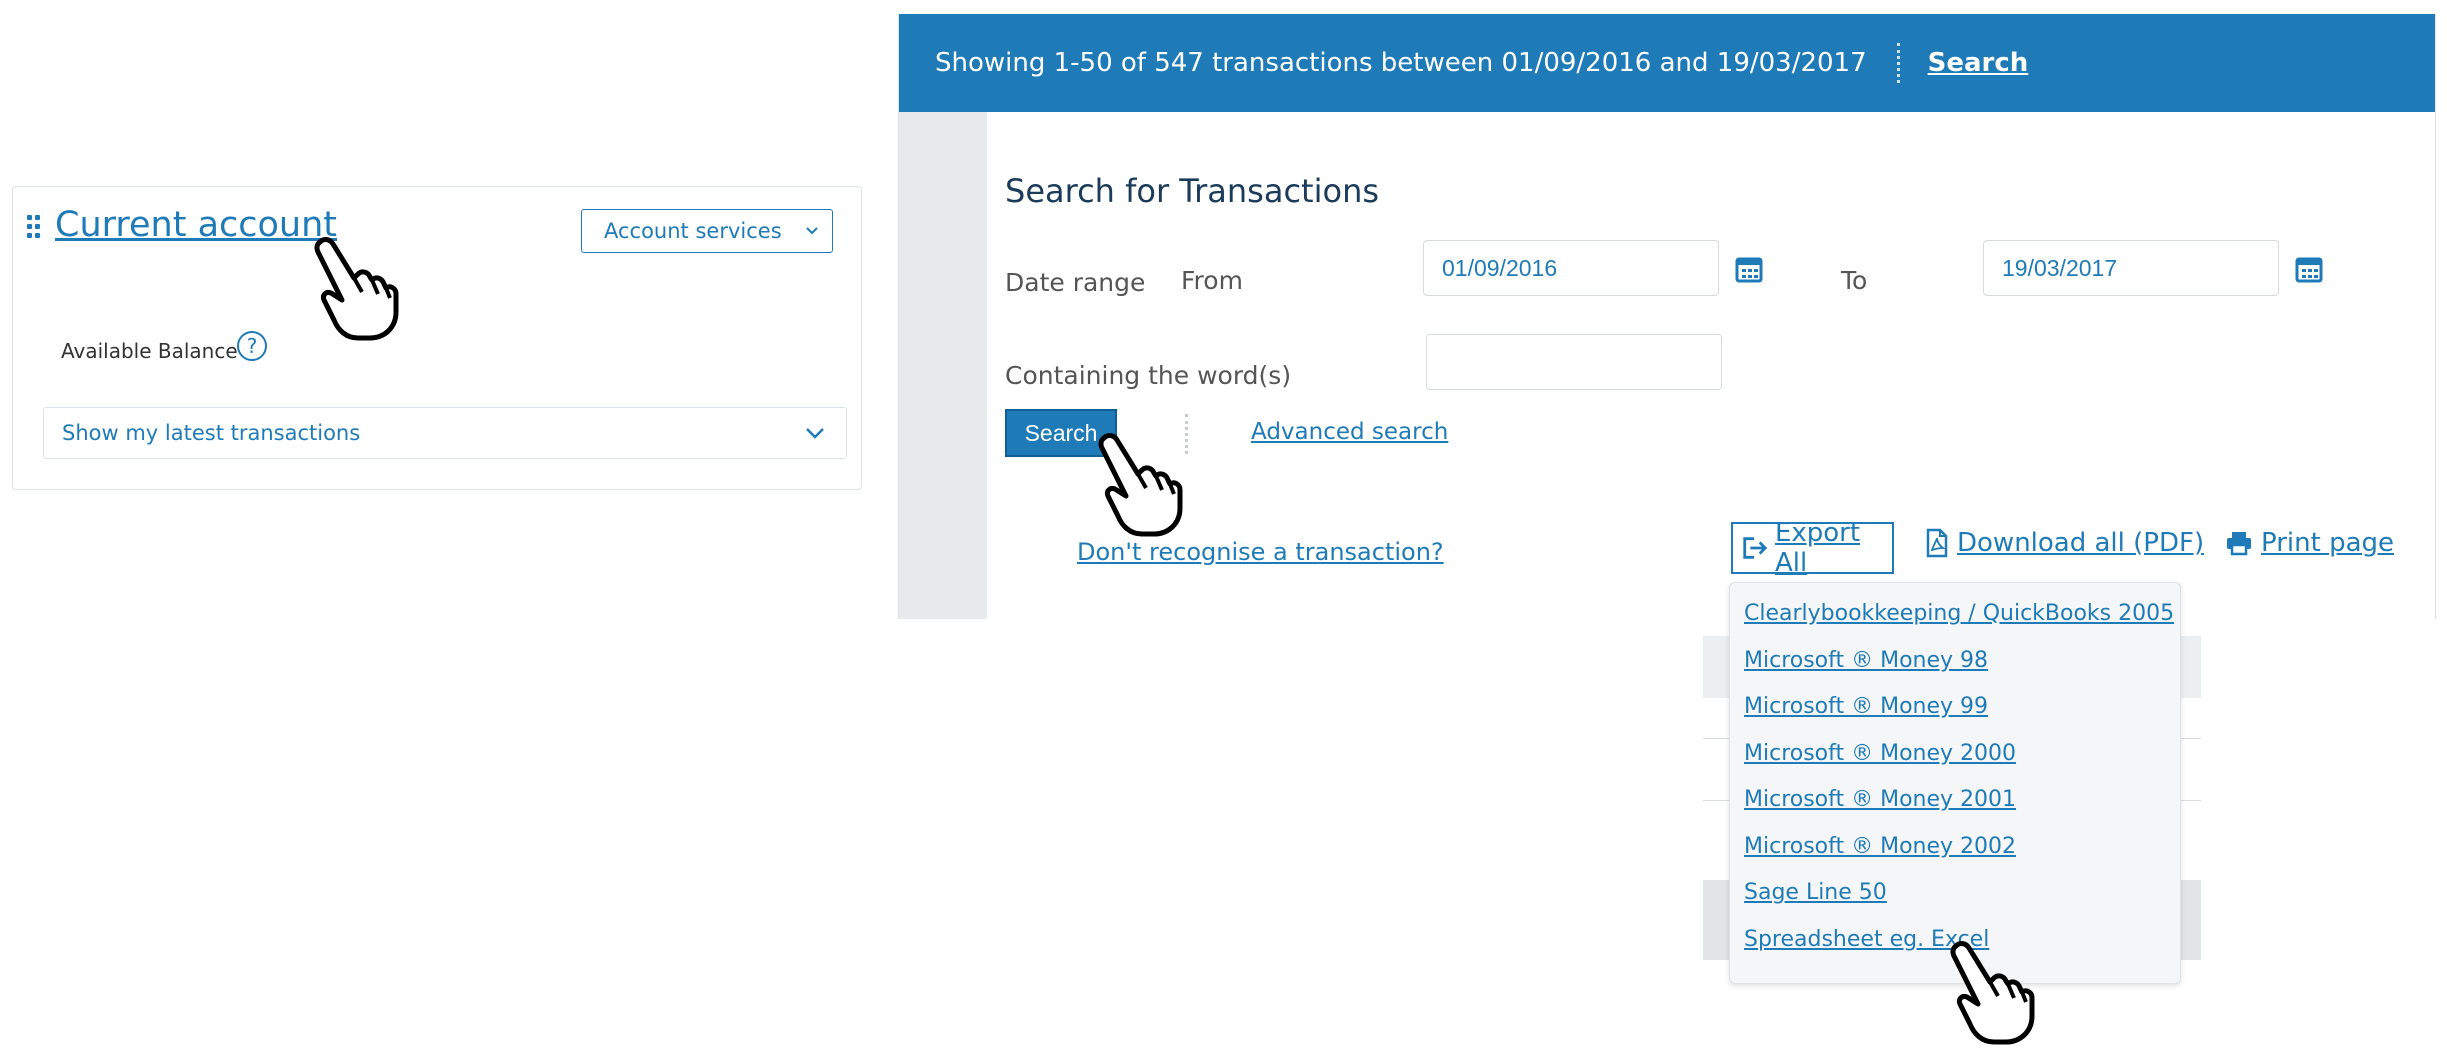 The width and height of the screenshot is (2447, 1048). Describe the element at coordinates (1962, 903) in the screenshot. I see `export-format-item: Sage Line 50` at that location.